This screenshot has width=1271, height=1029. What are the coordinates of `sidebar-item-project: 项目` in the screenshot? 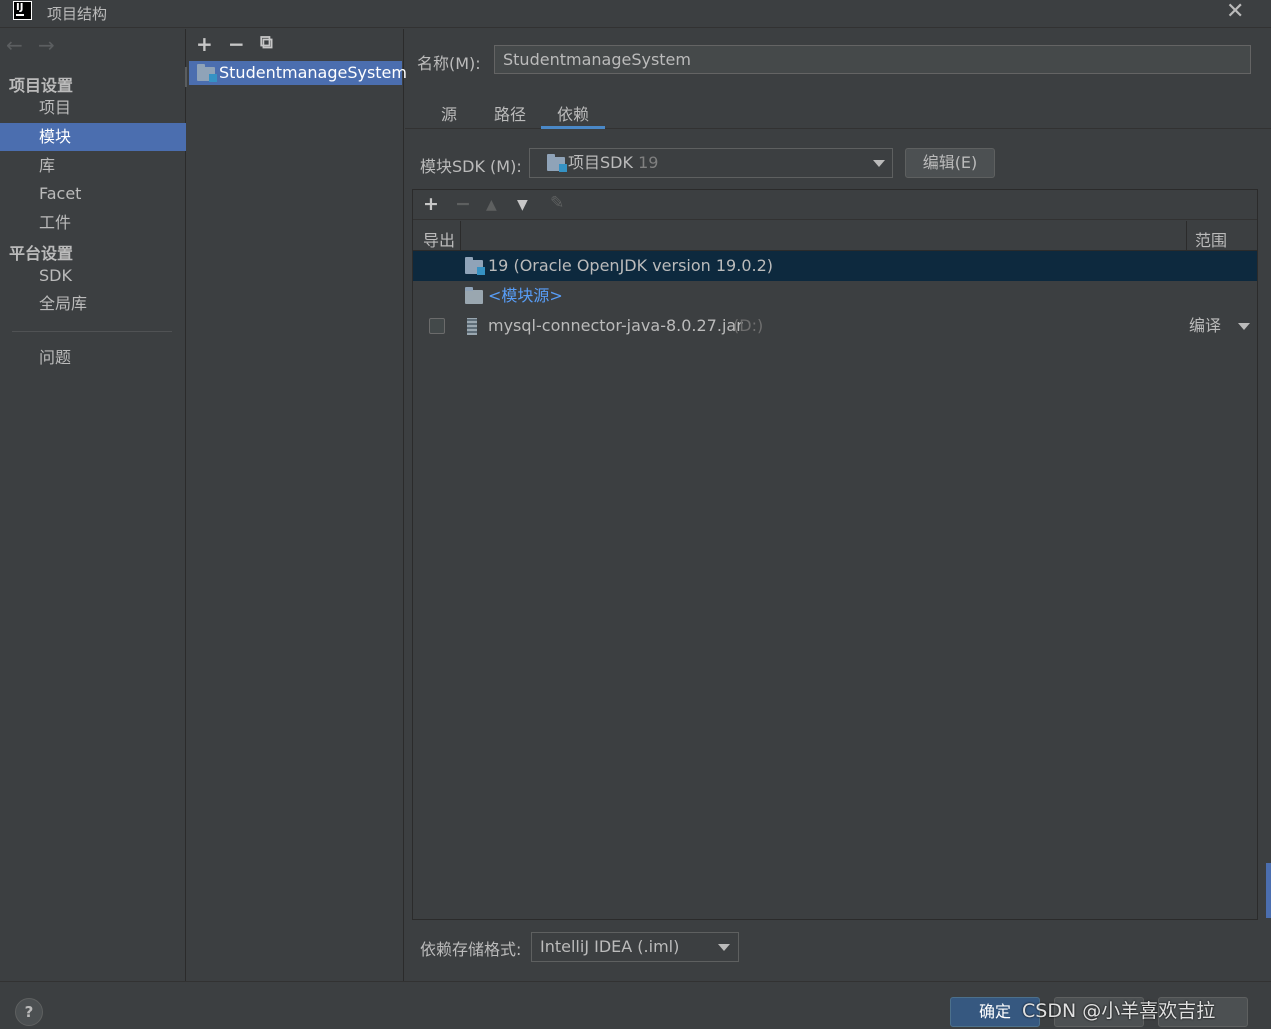 It's located at (93, 108).